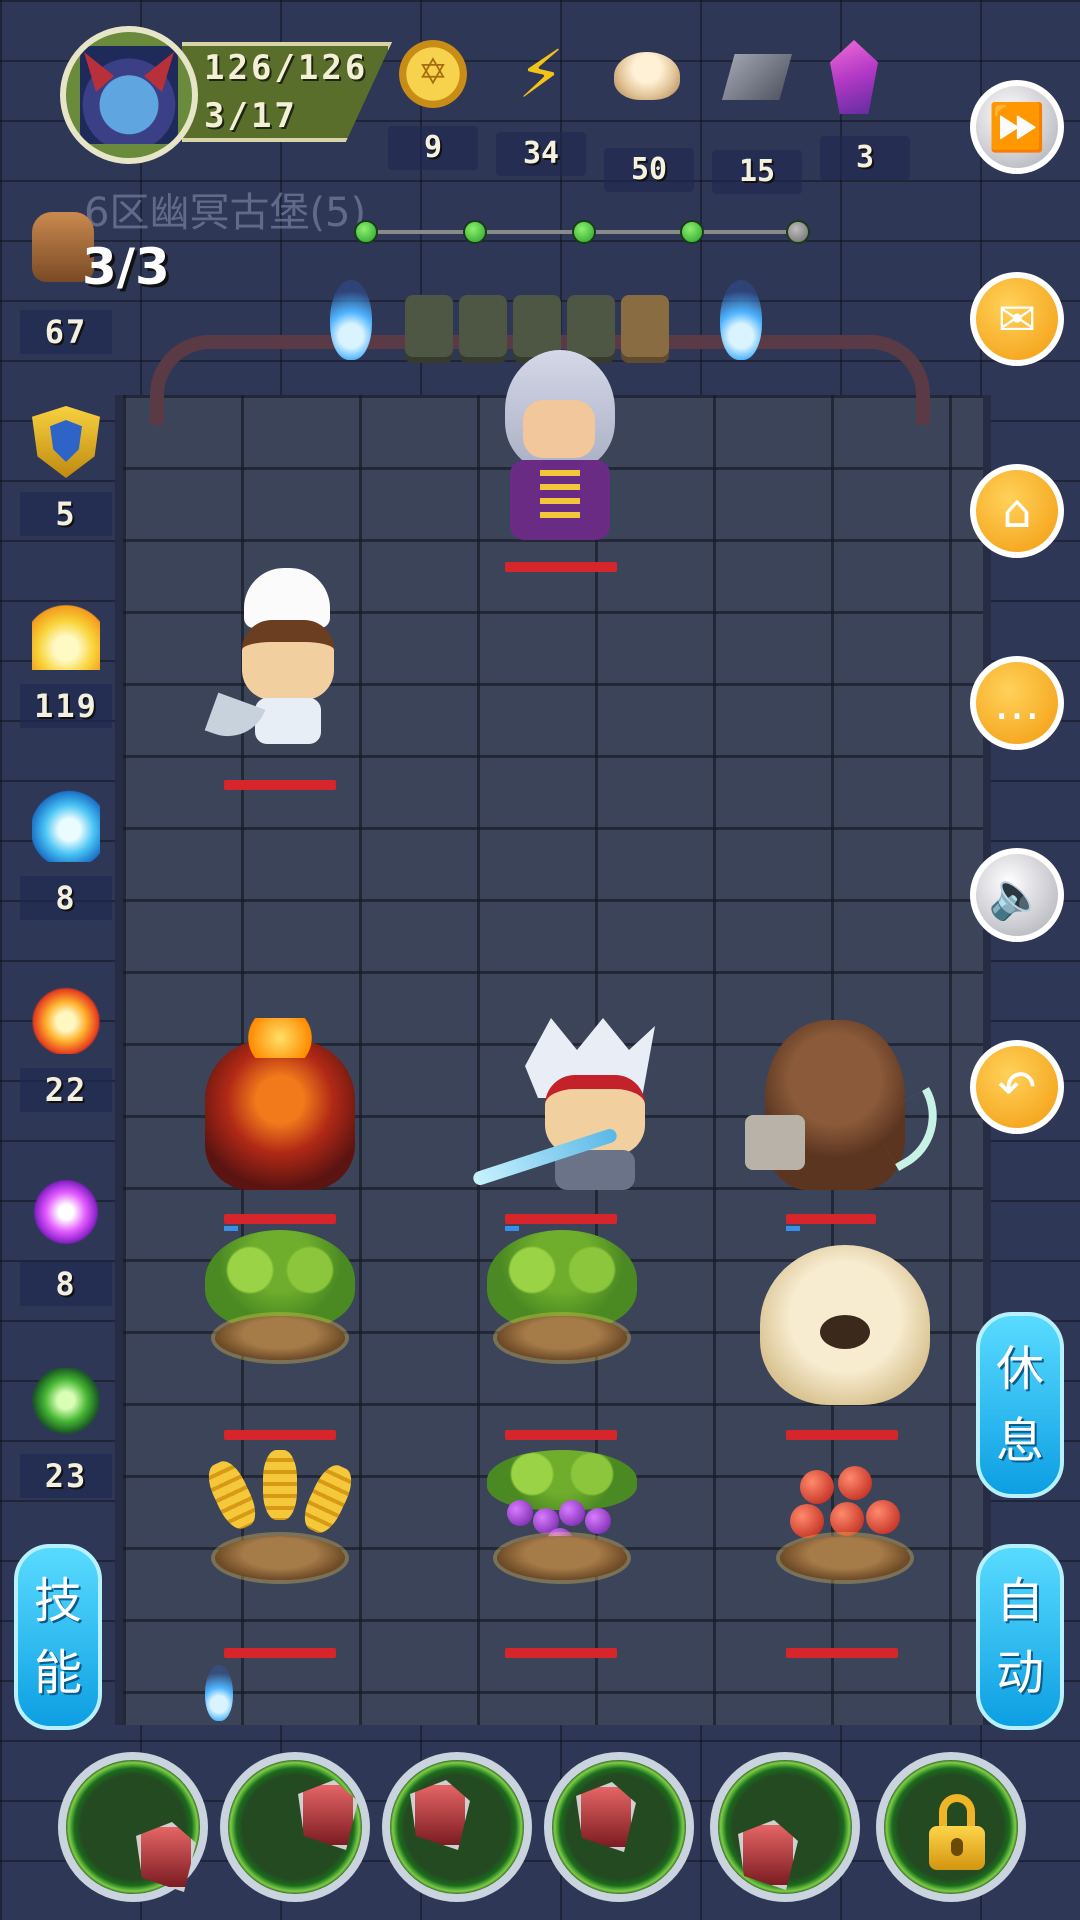 Image resolution: width=1080 pixels, height=1920 pixels. I want to click on skill-button: 技 能, so click(58, 1637).